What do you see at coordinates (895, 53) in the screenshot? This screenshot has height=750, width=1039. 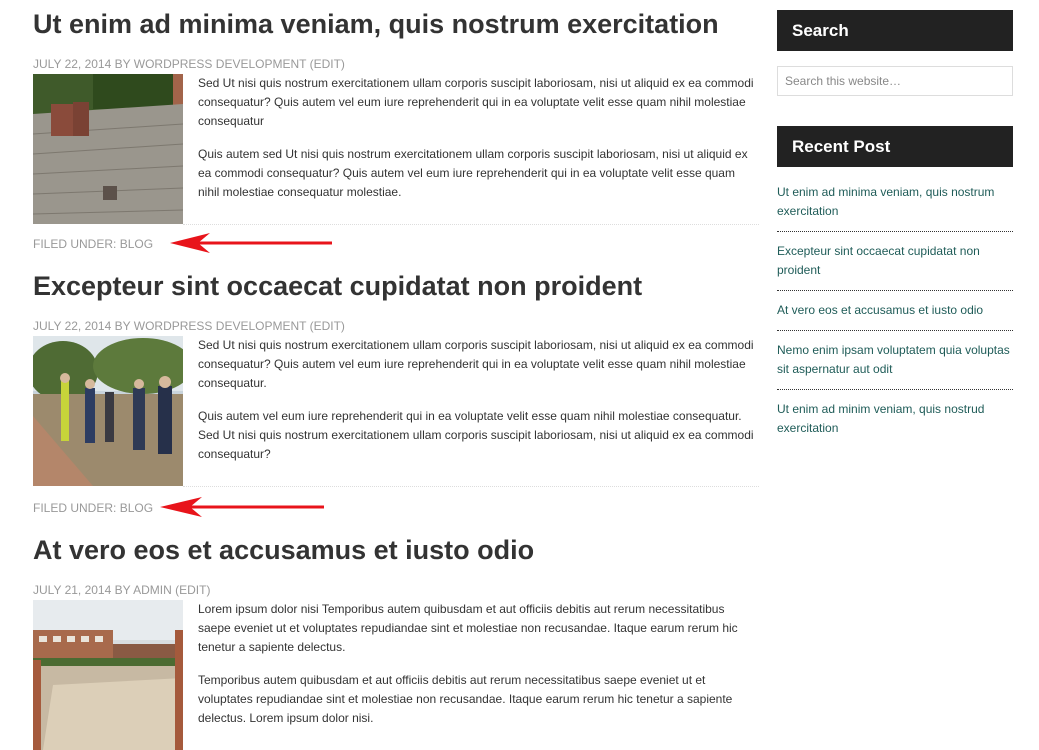 I see `search-widget: Search` at bounding box center [895, 53].